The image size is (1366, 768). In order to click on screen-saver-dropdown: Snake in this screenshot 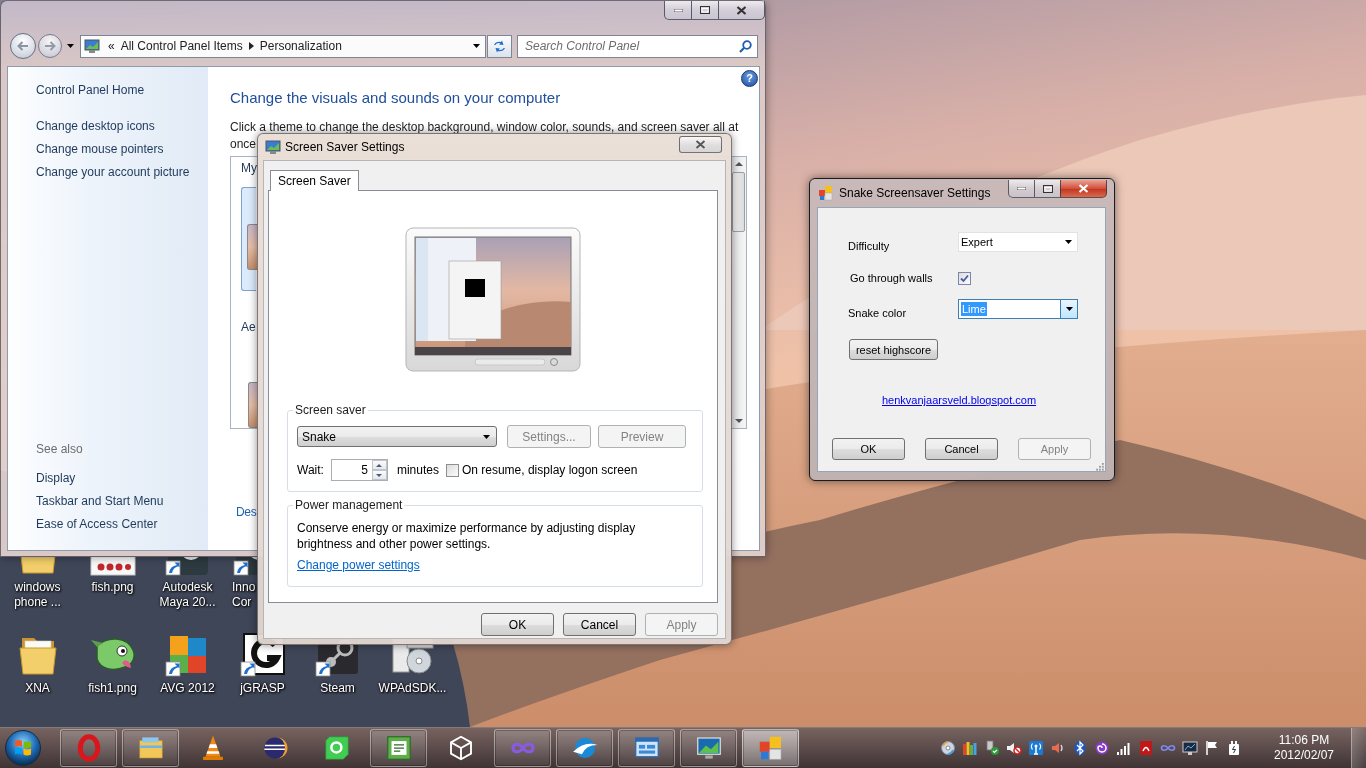, I will do `click(397, 436)`.